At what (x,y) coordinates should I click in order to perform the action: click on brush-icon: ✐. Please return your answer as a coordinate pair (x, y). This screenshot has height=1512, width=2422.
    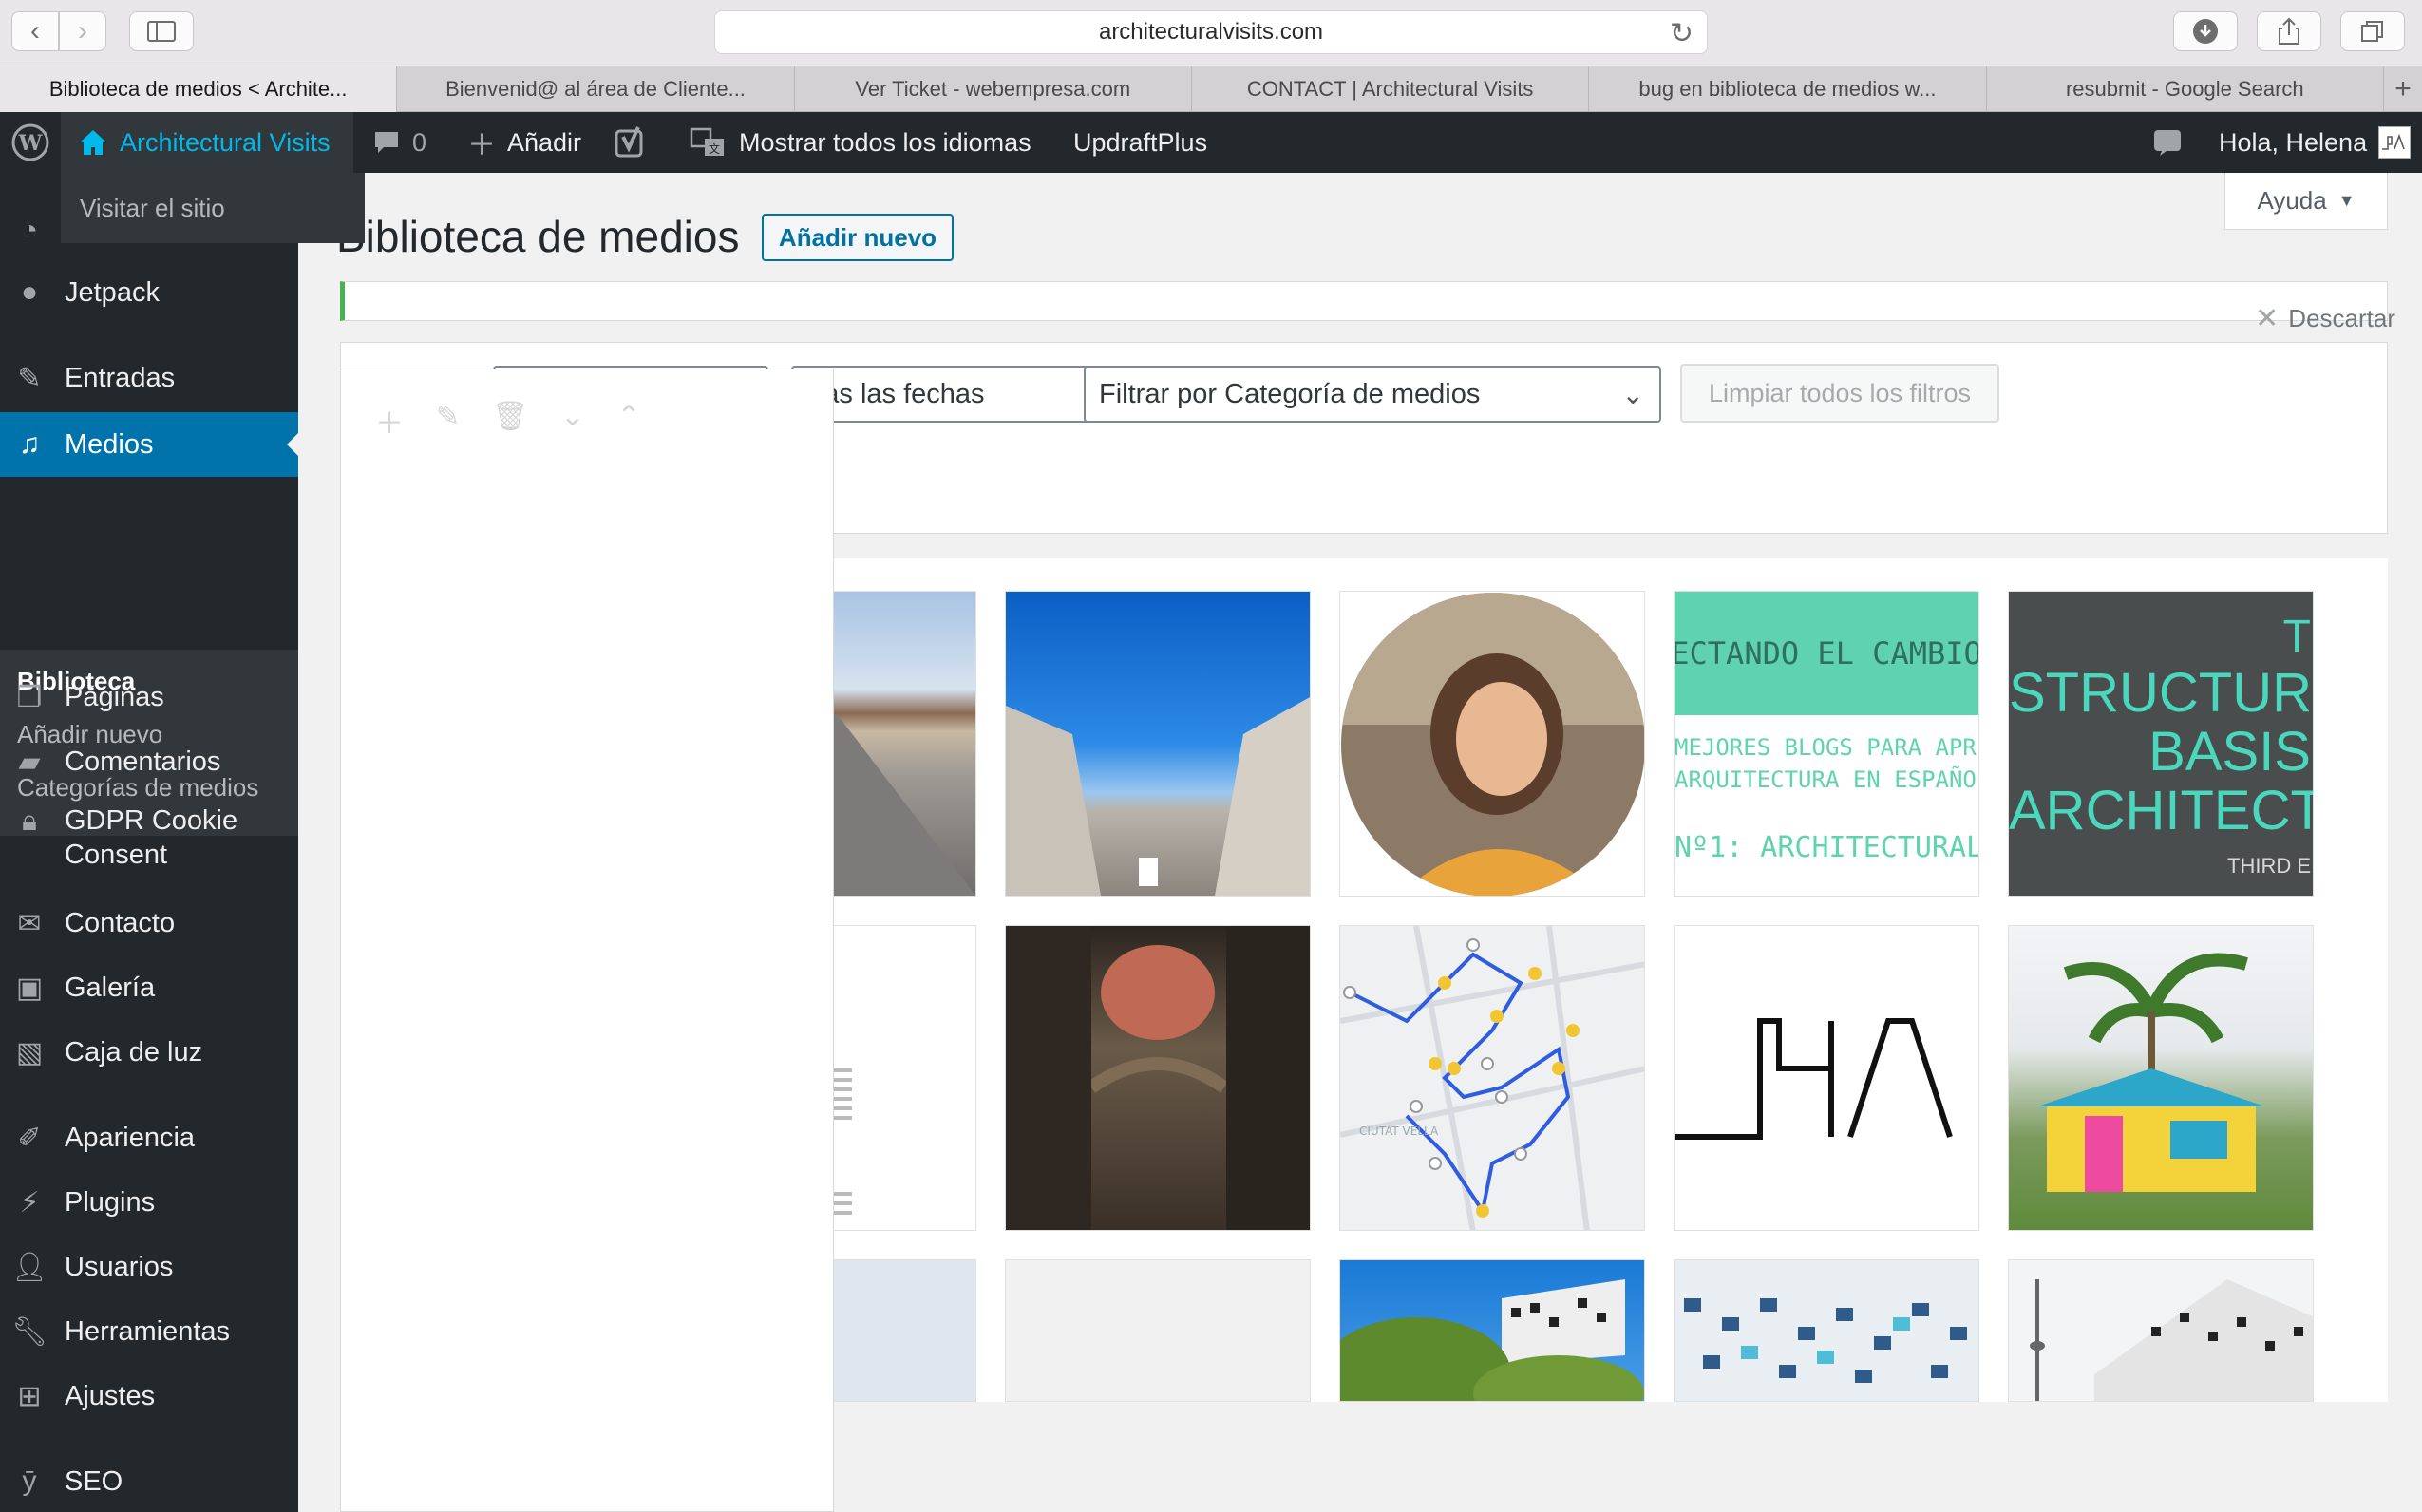
    Looking at the image, I should click on (29, 1138).